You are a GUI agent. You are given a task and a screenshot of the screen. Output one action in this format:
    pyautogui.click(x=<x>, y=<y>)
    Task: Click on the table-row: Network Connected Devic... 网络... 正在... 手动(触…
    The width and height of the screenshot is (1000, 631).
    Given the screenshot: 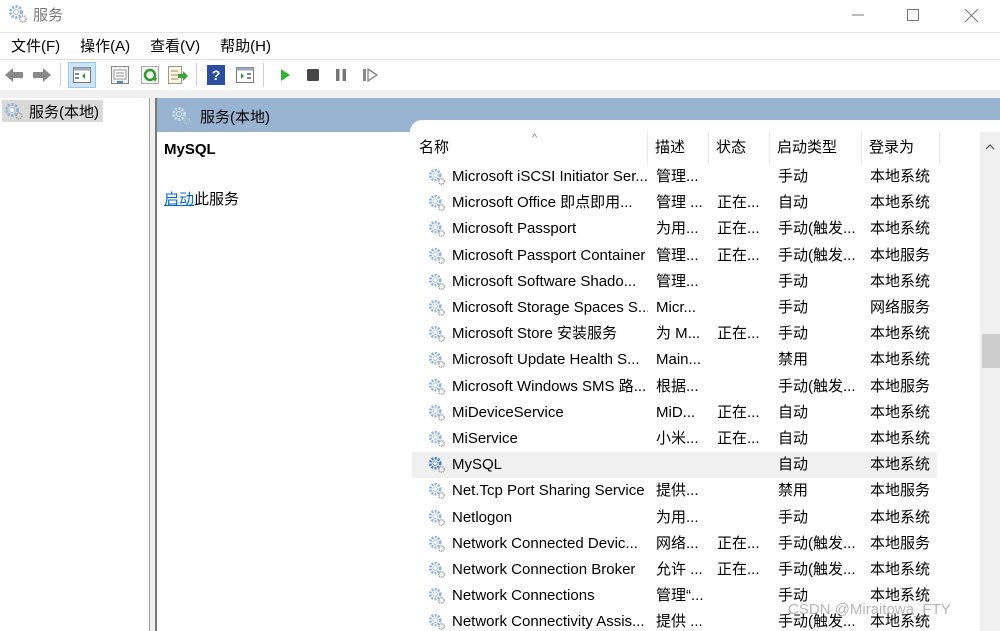 What is the action you would take?
    pyautogui.click(x=674, y=544)
    